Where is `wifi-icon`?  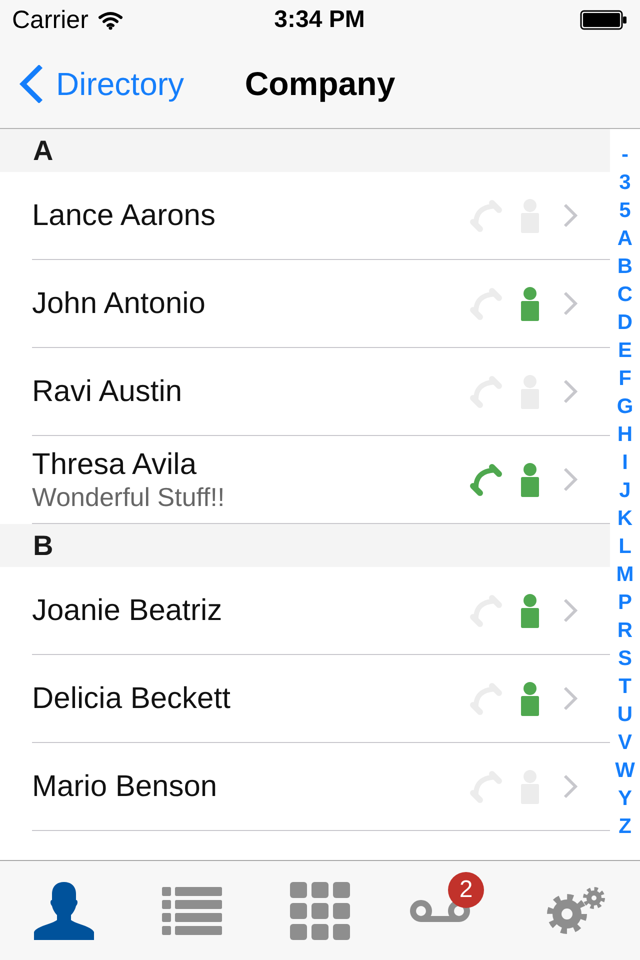
wifi-icon is located at coordinates (111, 20).